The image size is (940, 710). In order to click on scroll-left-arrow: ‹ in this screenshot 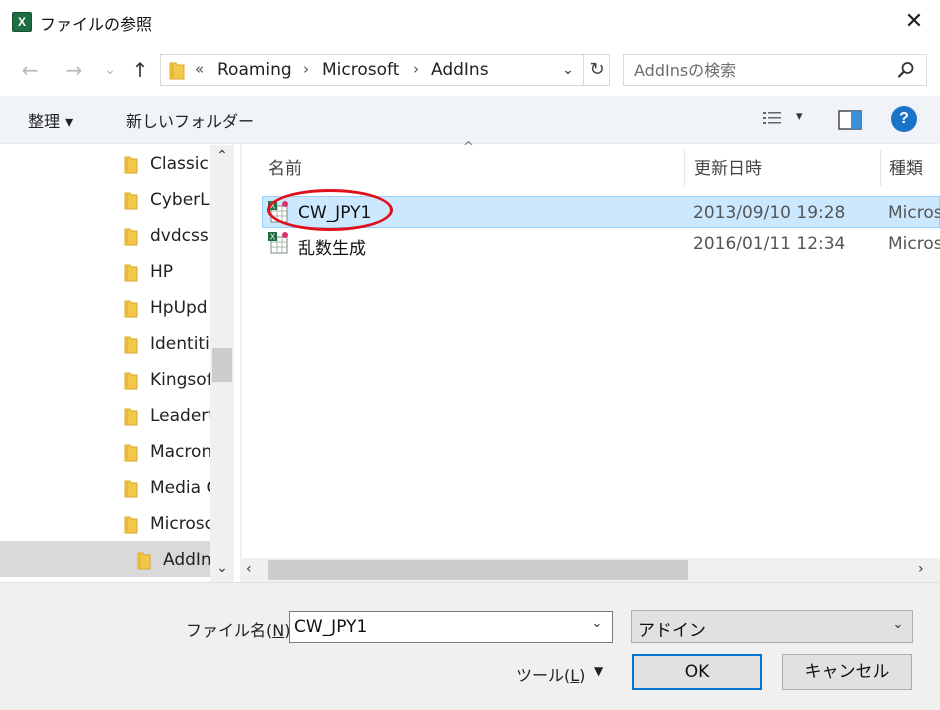, I will do `click(249, 569)`.